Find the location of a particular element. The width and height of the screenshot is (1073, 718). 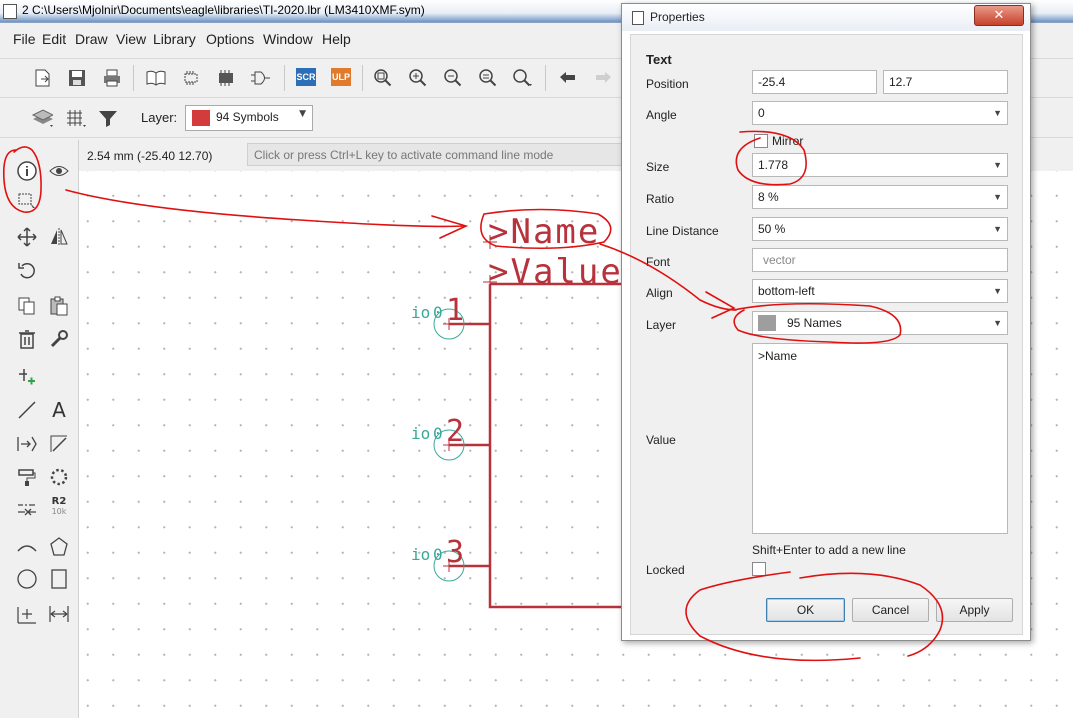

attribute-tool: R2 10k is located at coordinates (59, 507).